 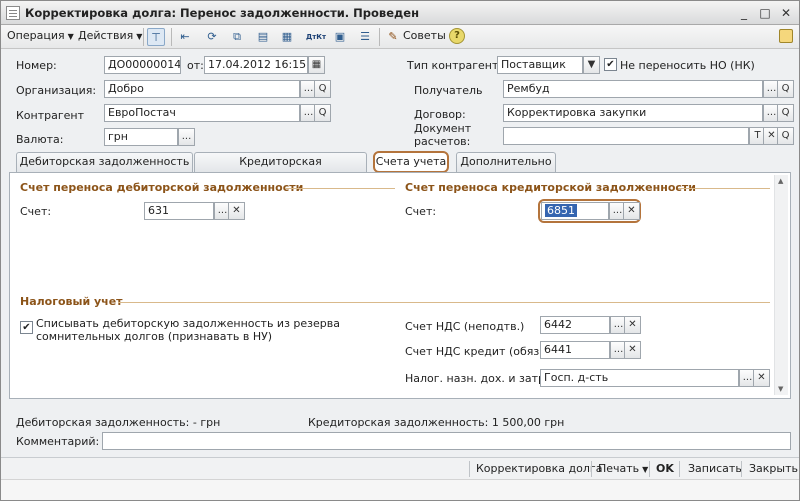 I want to click on tips-icon: ✎, so click(x=393, y=37).